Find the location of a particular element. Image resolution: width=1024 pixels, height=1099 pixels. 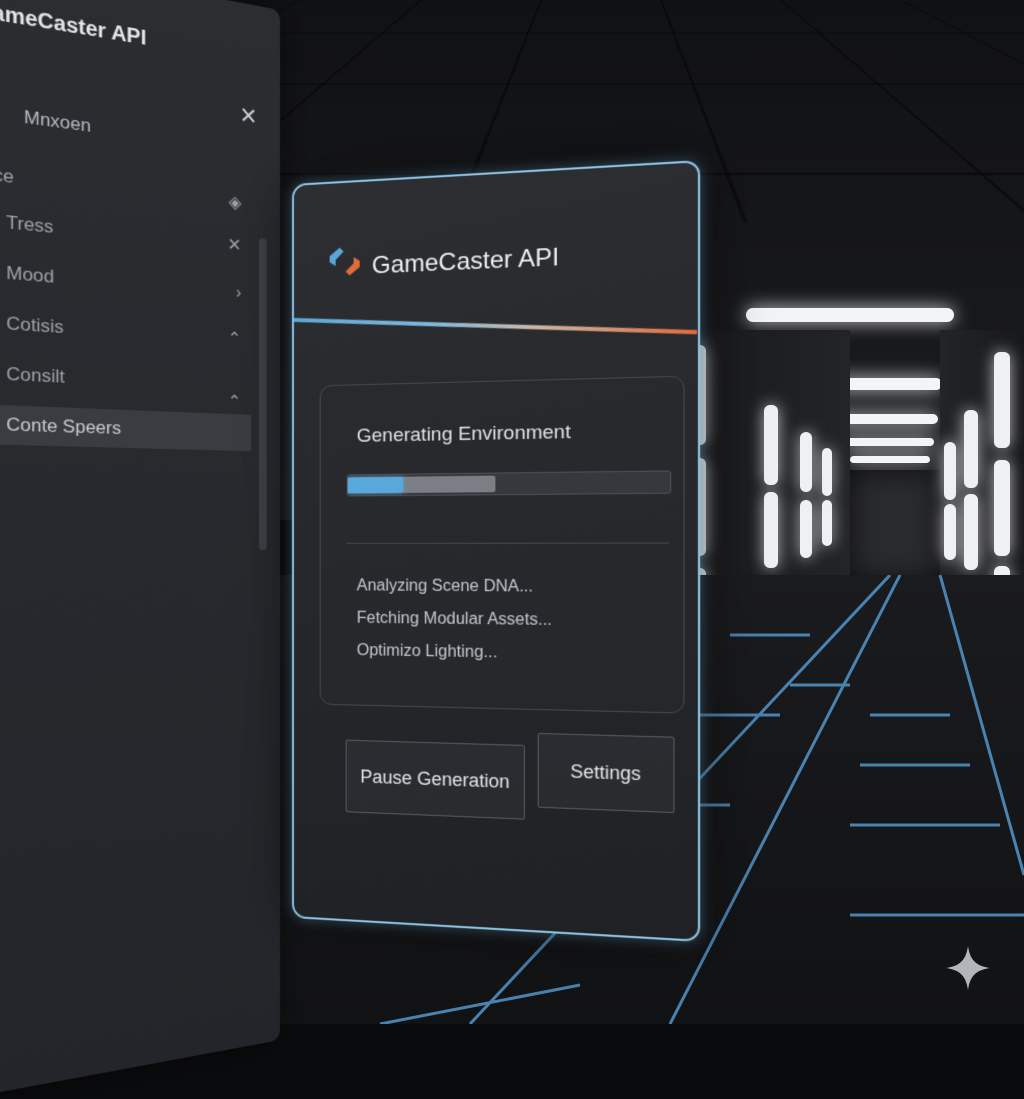

progress-divider is located at coordinates (508, 543).